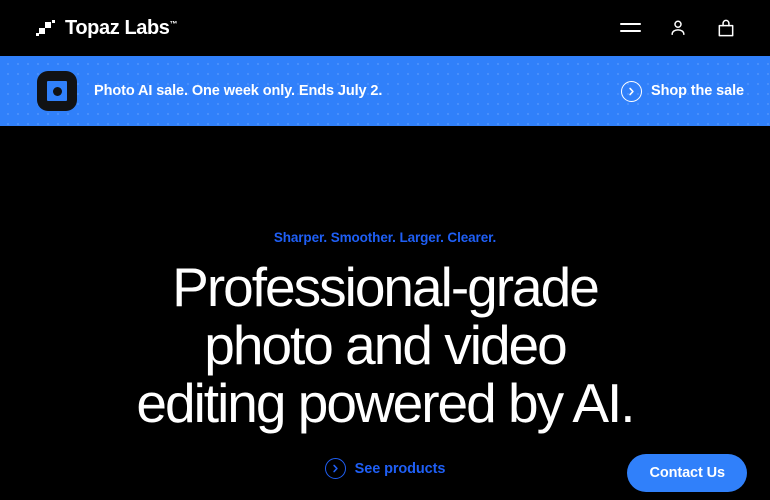 The image size is (770, 500). I want to click on photo-ai-app-icon, so click(57, 91).